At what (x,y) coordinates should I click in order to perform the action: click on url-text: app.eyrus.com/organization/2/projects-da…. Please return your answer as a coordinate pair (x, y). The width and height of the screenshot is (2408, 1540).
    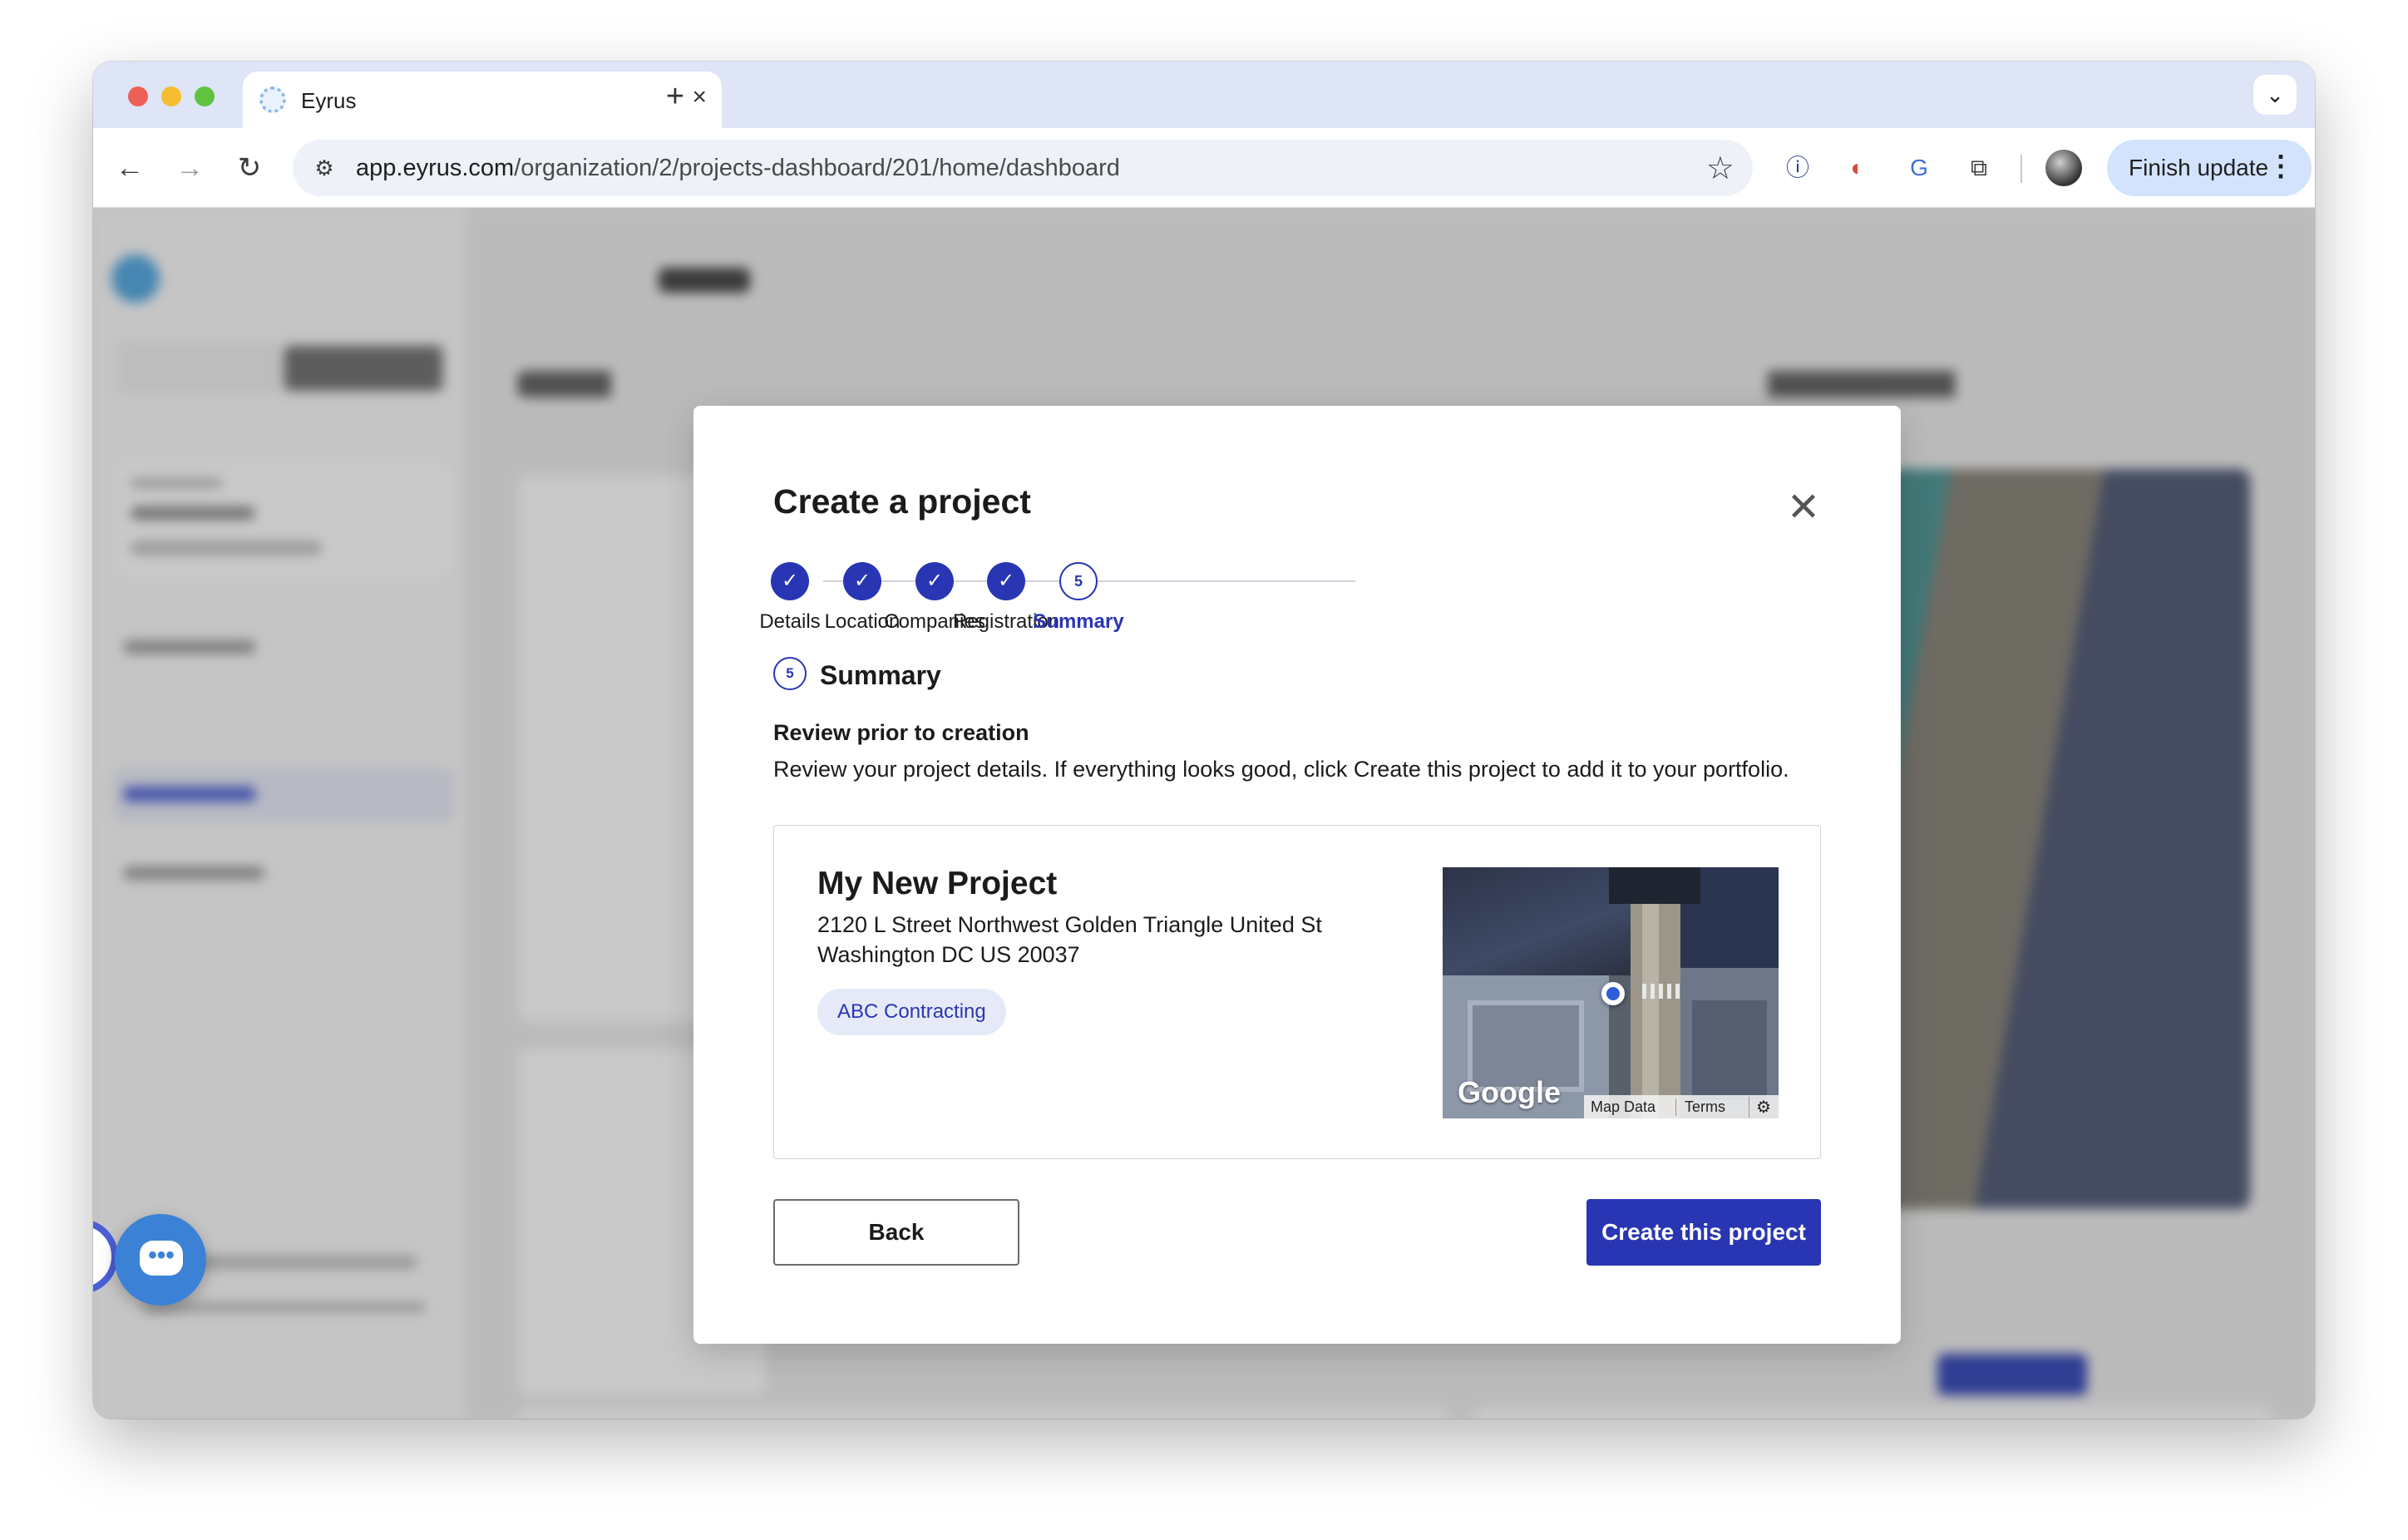
    Looking at the image, I should click on (738, 169).